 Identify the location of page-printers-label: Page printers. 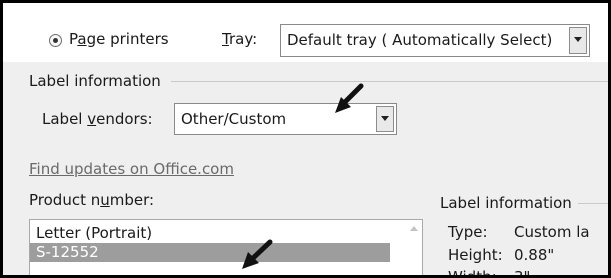
(119, 39).